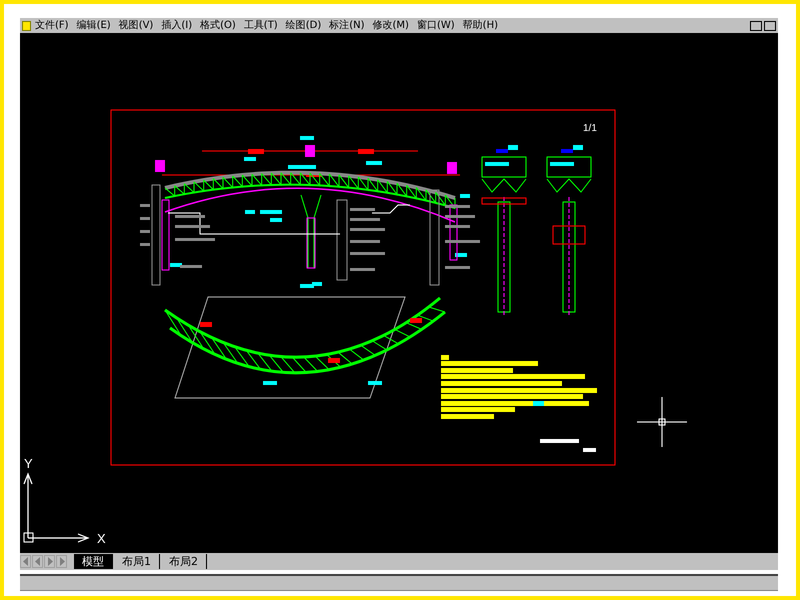 The image size is (800, 600). I want to click on menu-item: 工具(T), so click(261, 25).